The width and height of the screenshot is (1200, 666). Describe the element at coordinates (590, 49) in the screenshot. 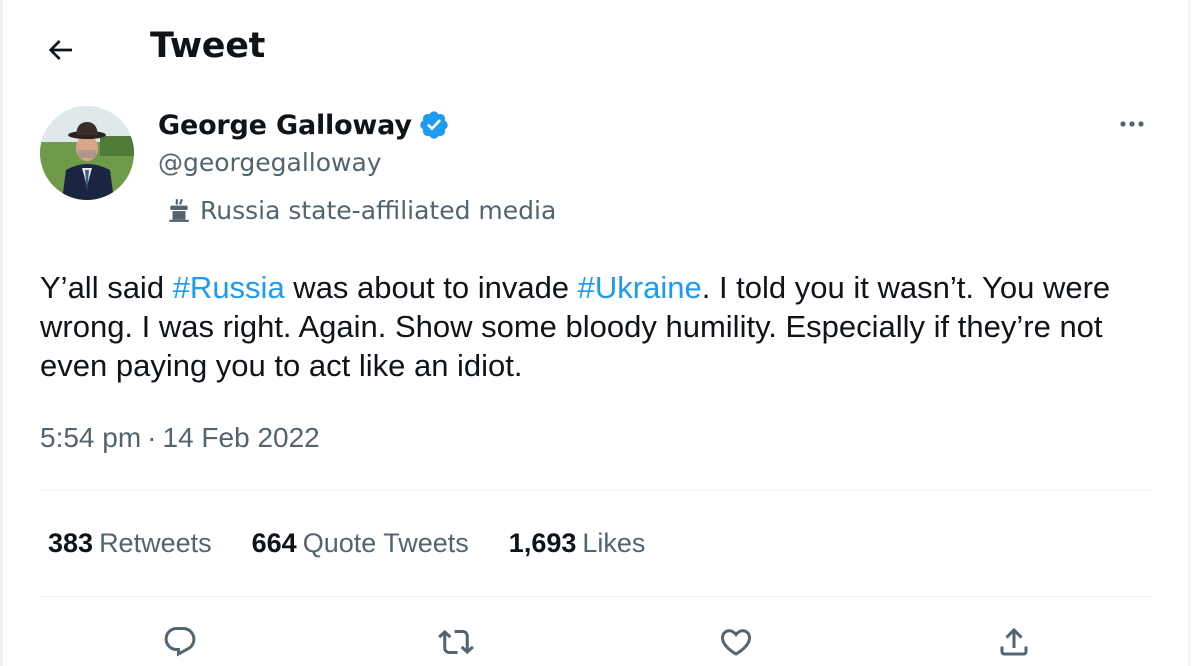

I see `page-header: Tweet` at that location.